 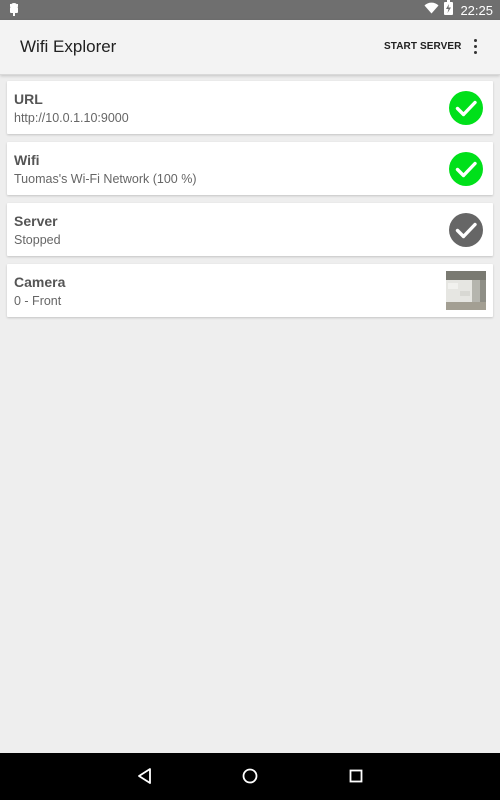 What do you see at coordinates (250, 229) in the screenshot?
I see `card-server: Server Stopped` at bounding box center [250, 229].